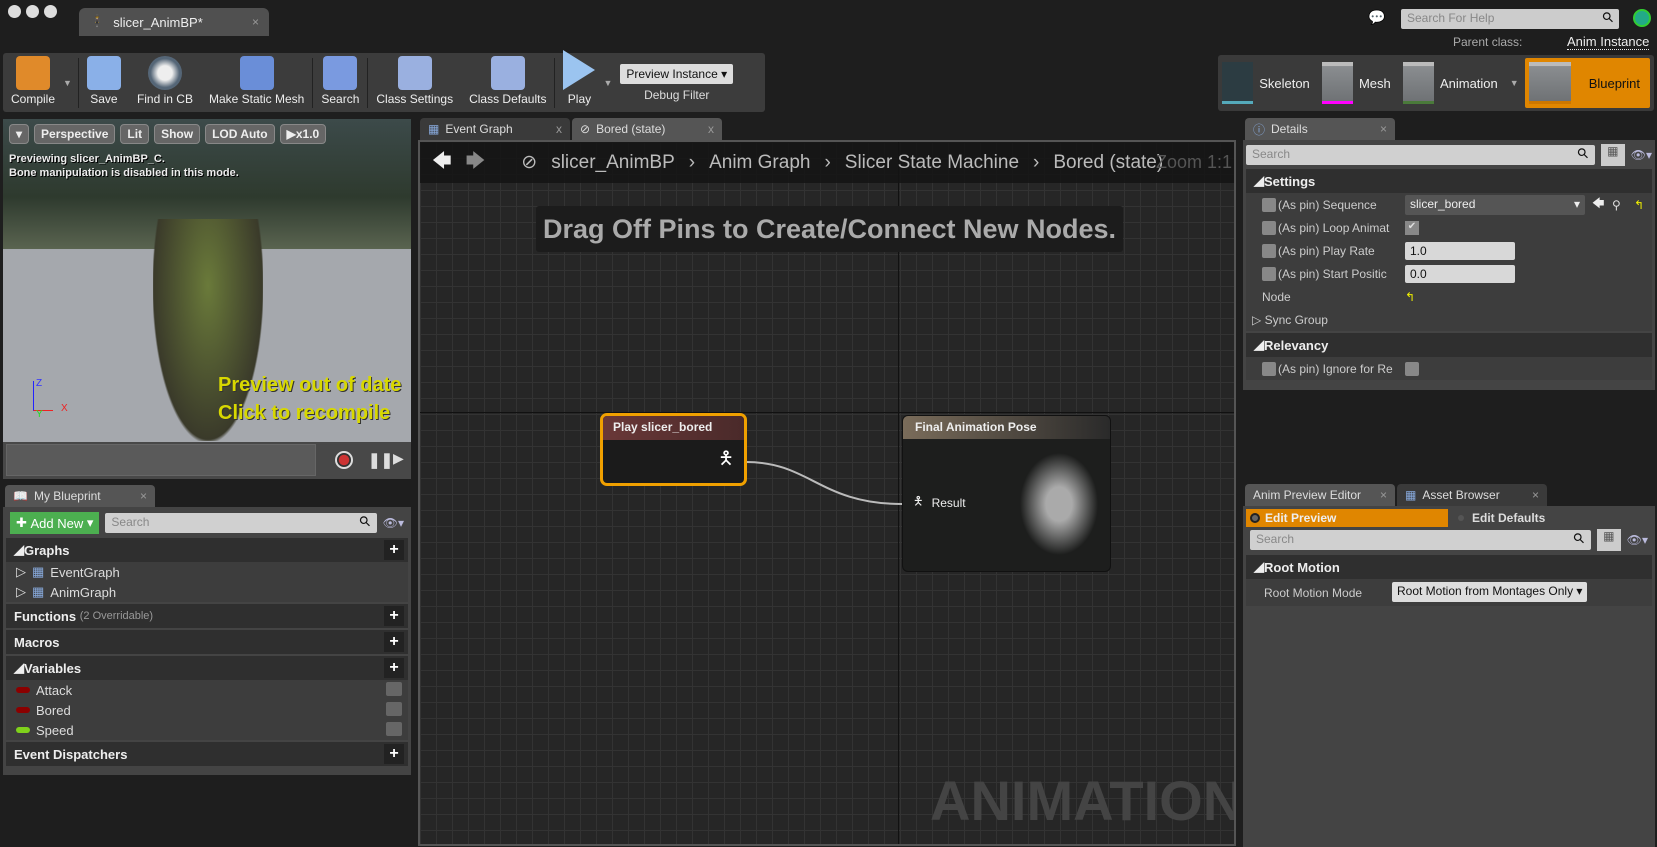  I want to click on help-search-input: Search For Help, so click(1510, 19).